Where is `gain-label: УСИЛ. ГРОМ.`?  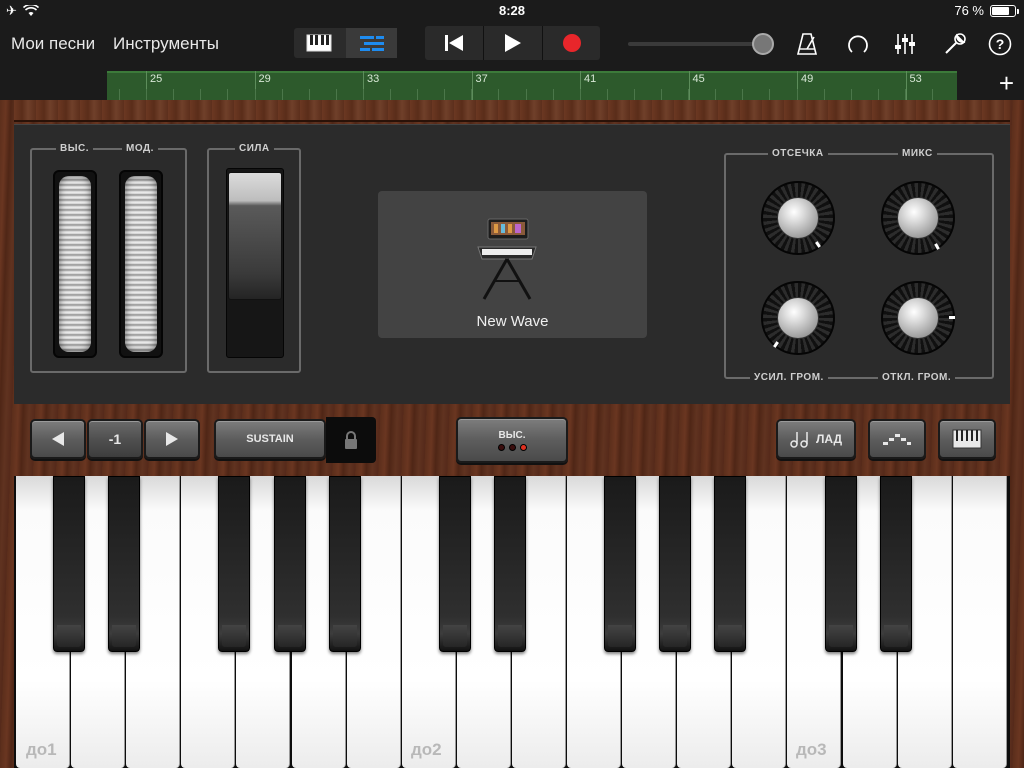
gain-label: УСИЛ. ГРОМ. is located at coordinates (789, 377).